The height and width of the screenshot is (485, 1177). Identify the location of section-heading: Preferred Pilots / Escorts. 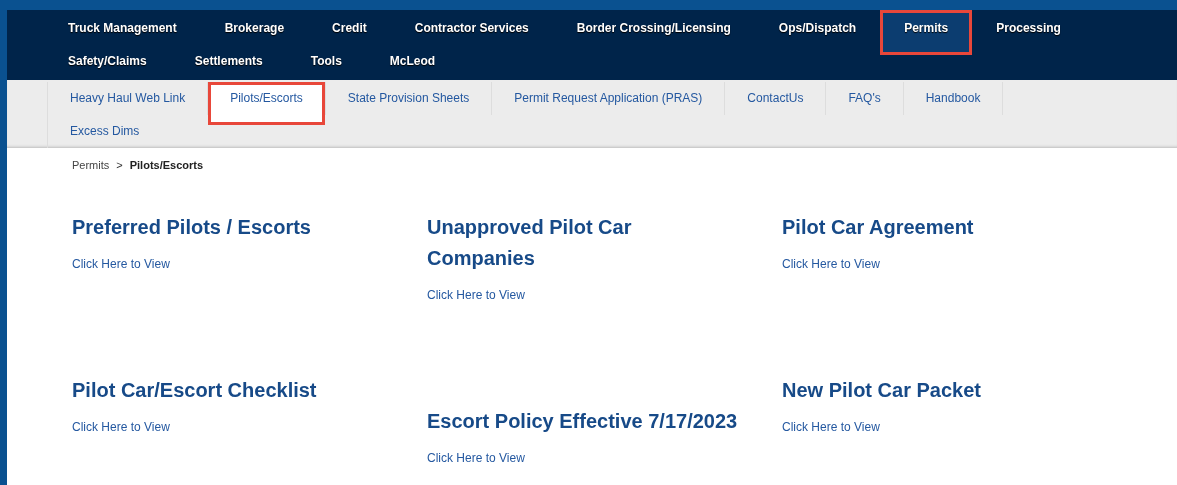
(192, 227).